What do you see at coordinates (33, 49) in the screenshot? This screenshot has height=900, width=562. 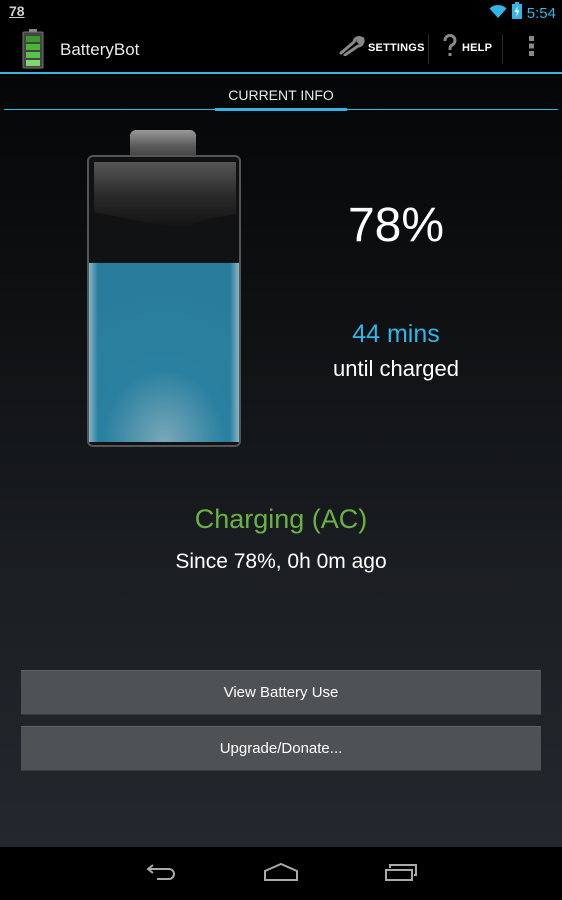 I see `battery-icon` at bounding box center [33, 49].